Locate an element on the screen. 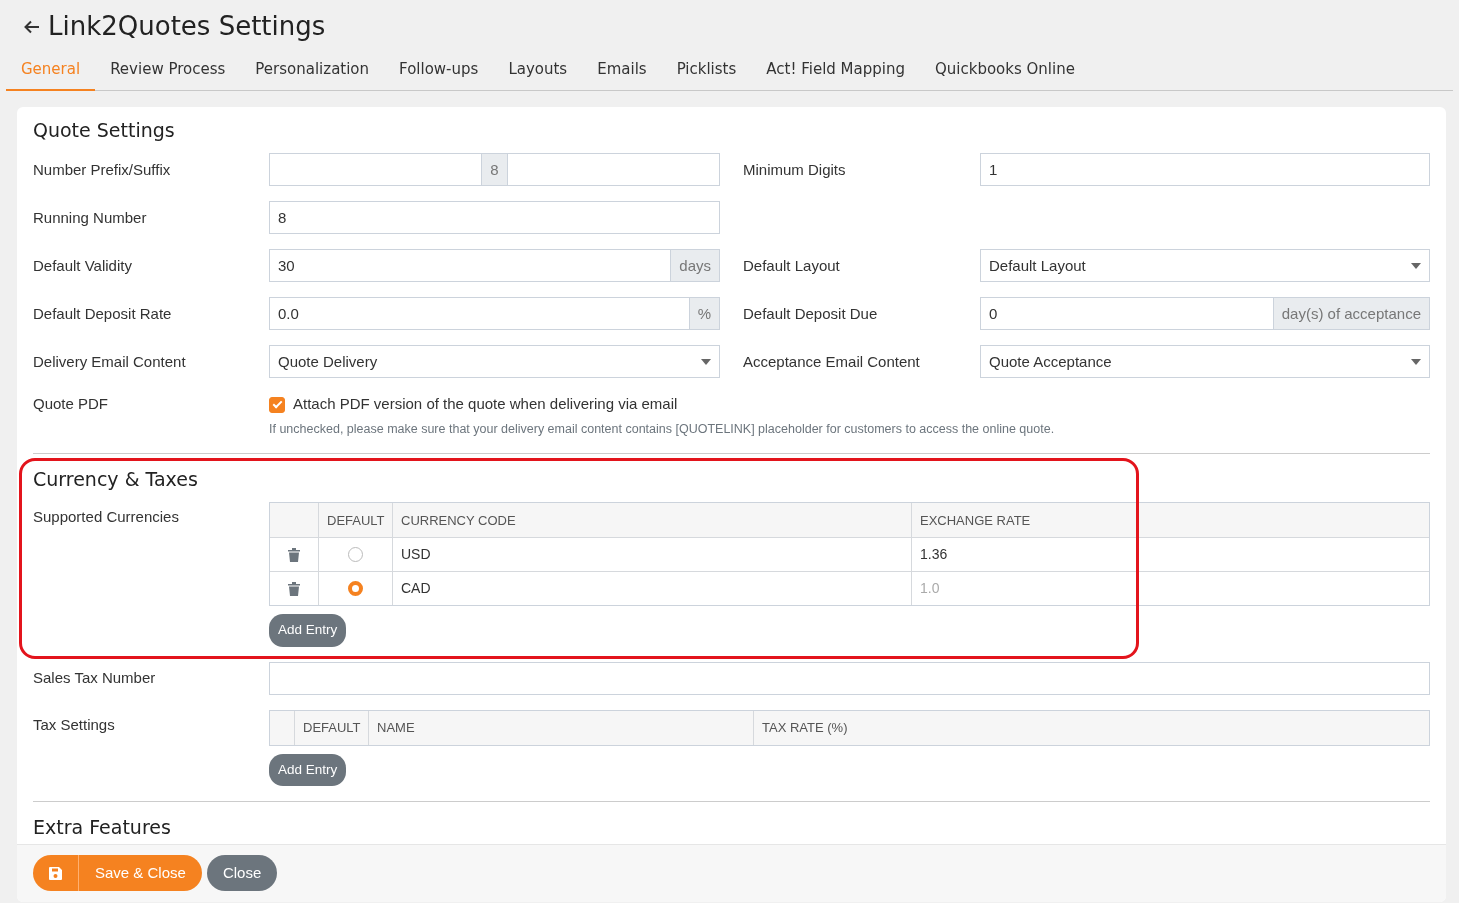 Image resolution: width=1459 pixels, height=903 pixels. table-cell-text: 1.0 is located at coordinates (930, 589).